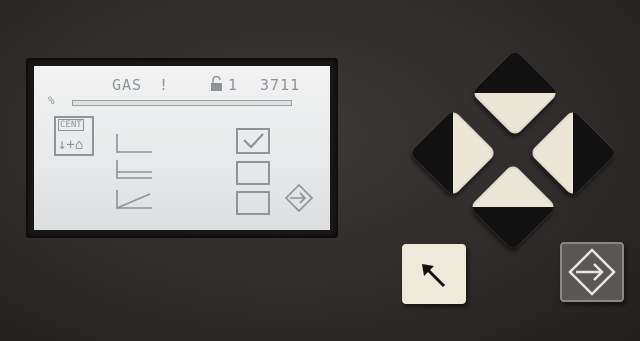  What do you see at coordinates (74, 136) in the screenshot?
I see `mode-tile: CENT ↓+⌂` at bounding box center [74, 136].